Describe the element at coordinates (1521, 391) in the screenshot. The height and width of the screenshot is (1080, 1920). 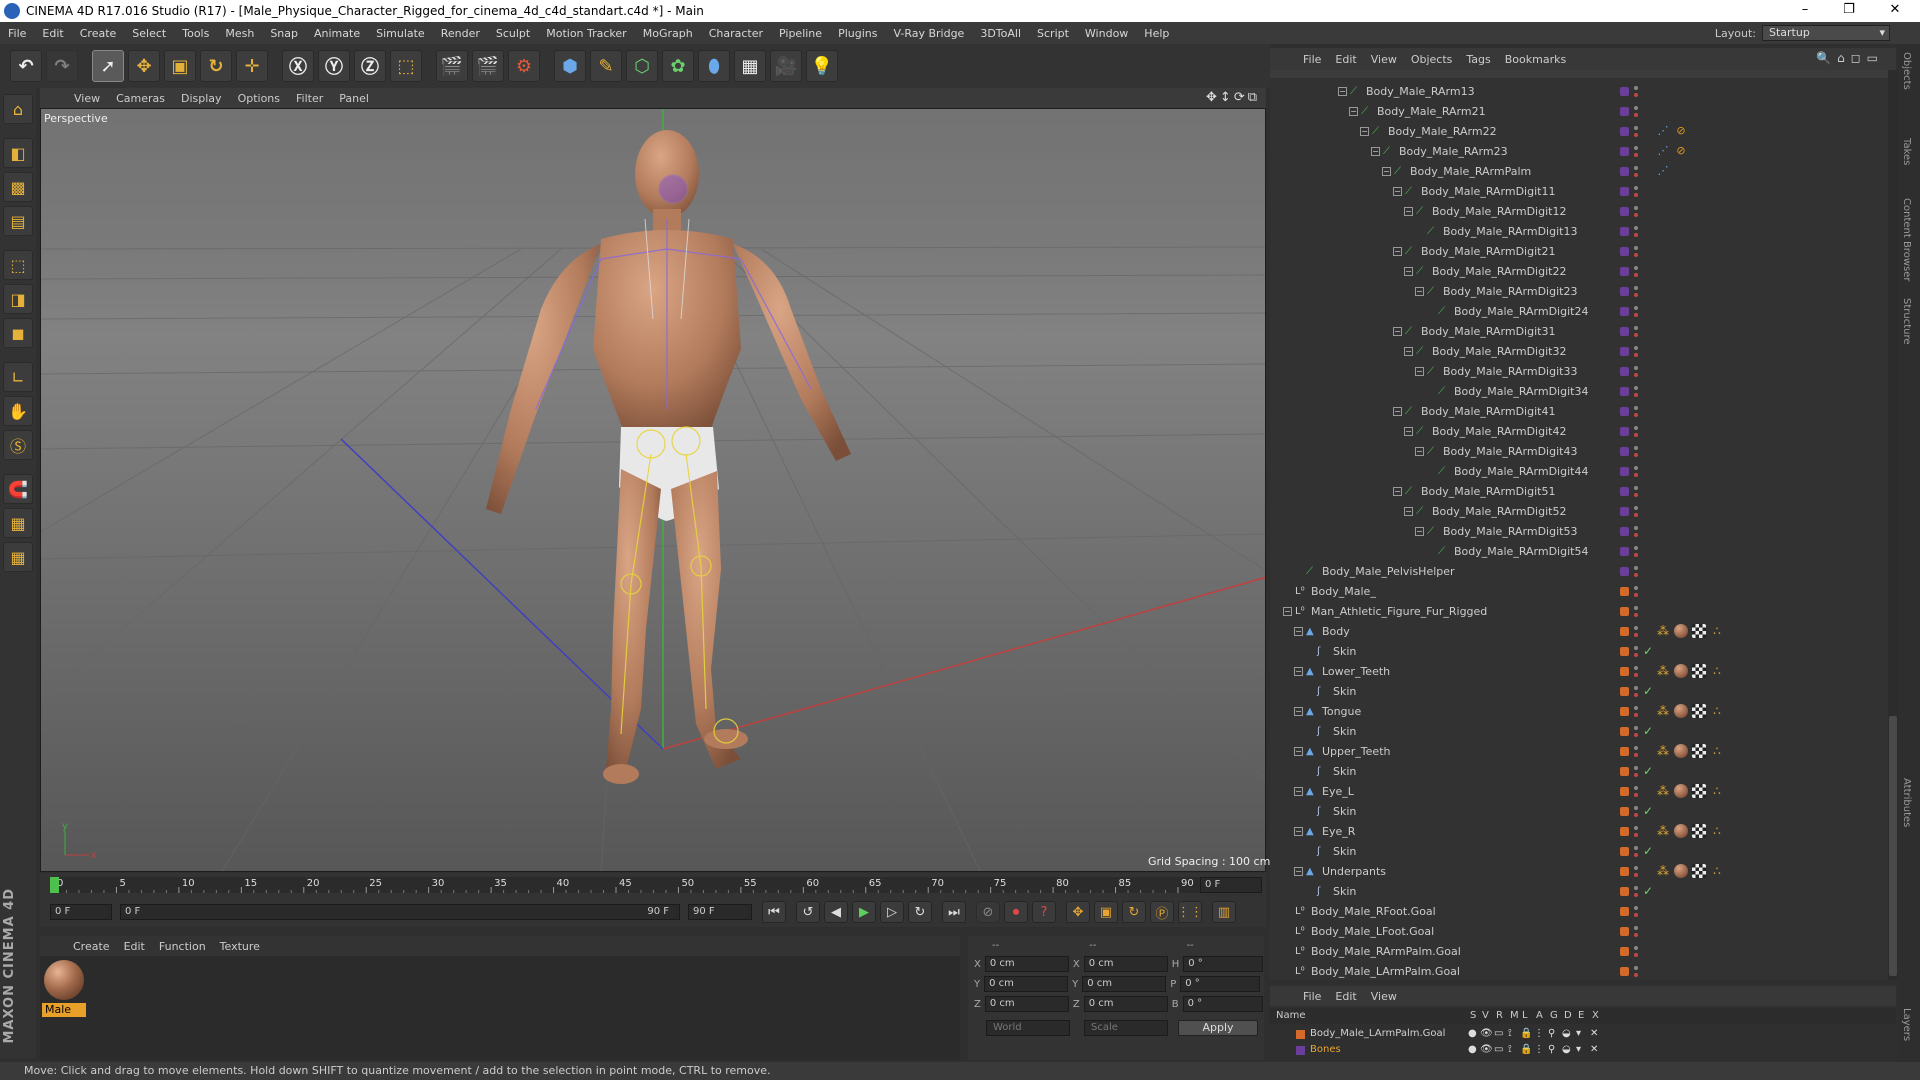
I see `object-name: Body_Male_RArmDigit34` at that location.